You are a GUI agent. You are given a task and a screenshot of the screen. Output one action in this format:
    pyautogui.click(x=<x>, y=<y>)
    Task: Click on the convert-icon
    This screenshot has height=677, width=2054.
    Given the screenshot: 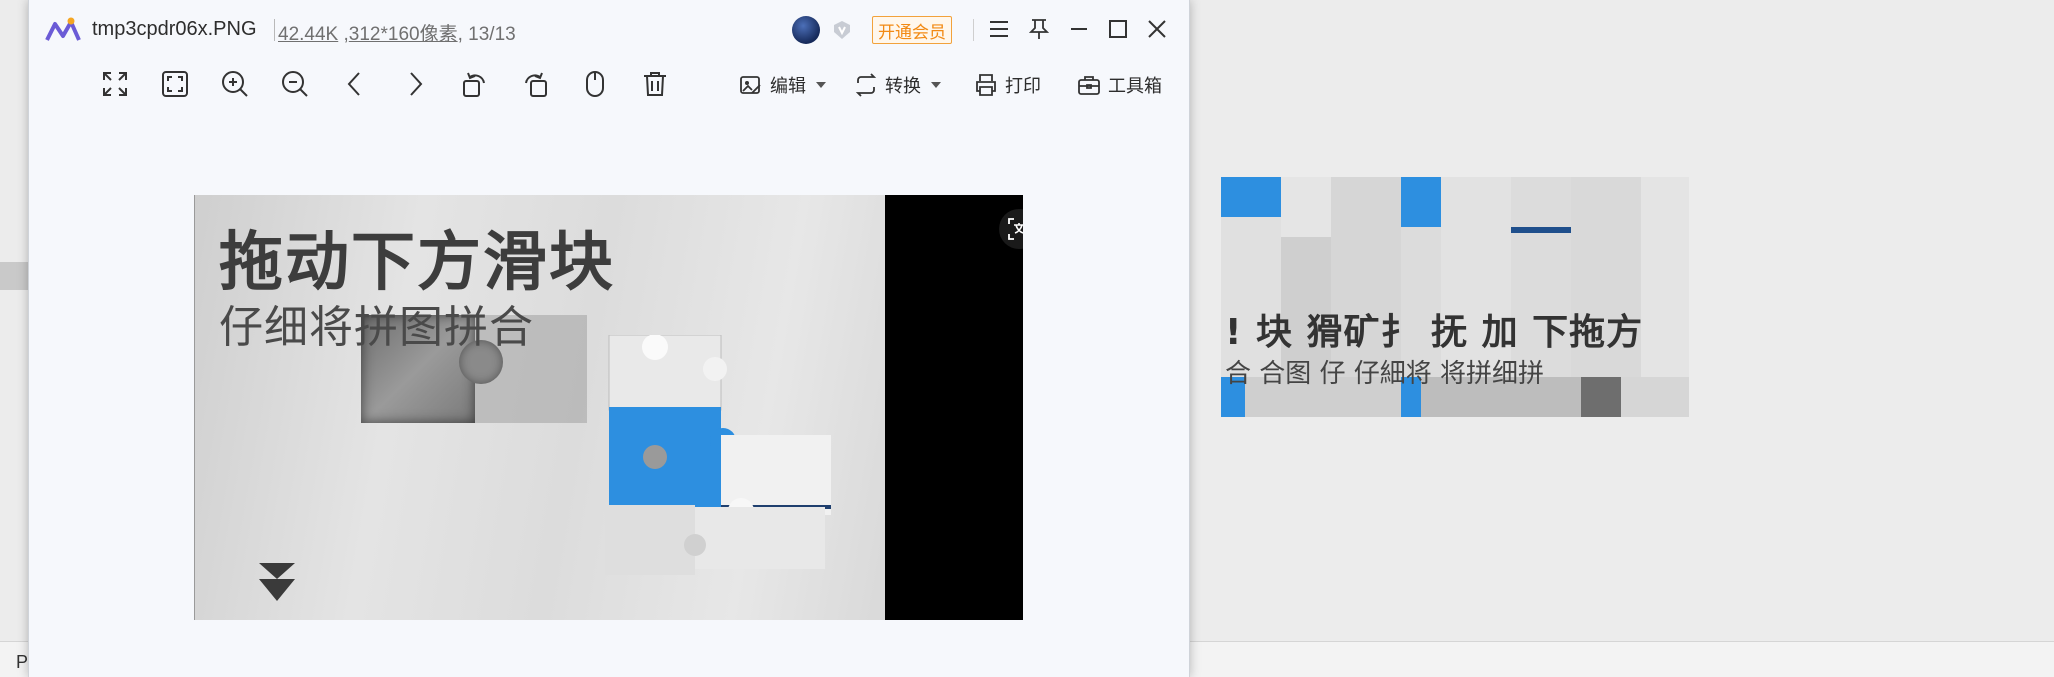 What is the action you would take?
    pyautogui.click(x=866, y=85)
    